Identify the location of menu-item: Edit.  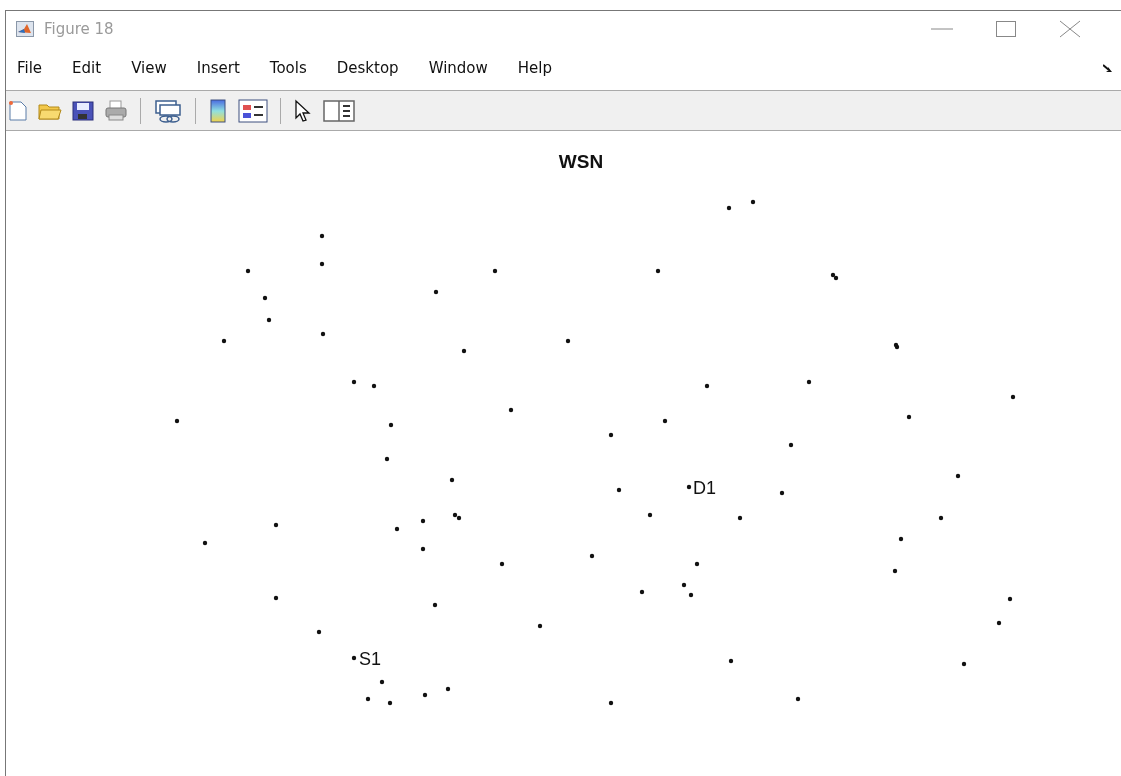
(87, 68).